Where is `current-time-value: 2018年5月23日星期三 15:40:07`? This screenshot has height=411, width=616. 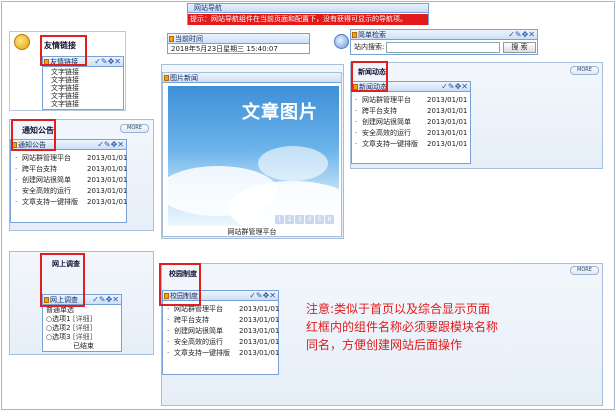
current-time-value: 2018年5月23日星期三 15:40:07 is located at coordinates (224, 49).